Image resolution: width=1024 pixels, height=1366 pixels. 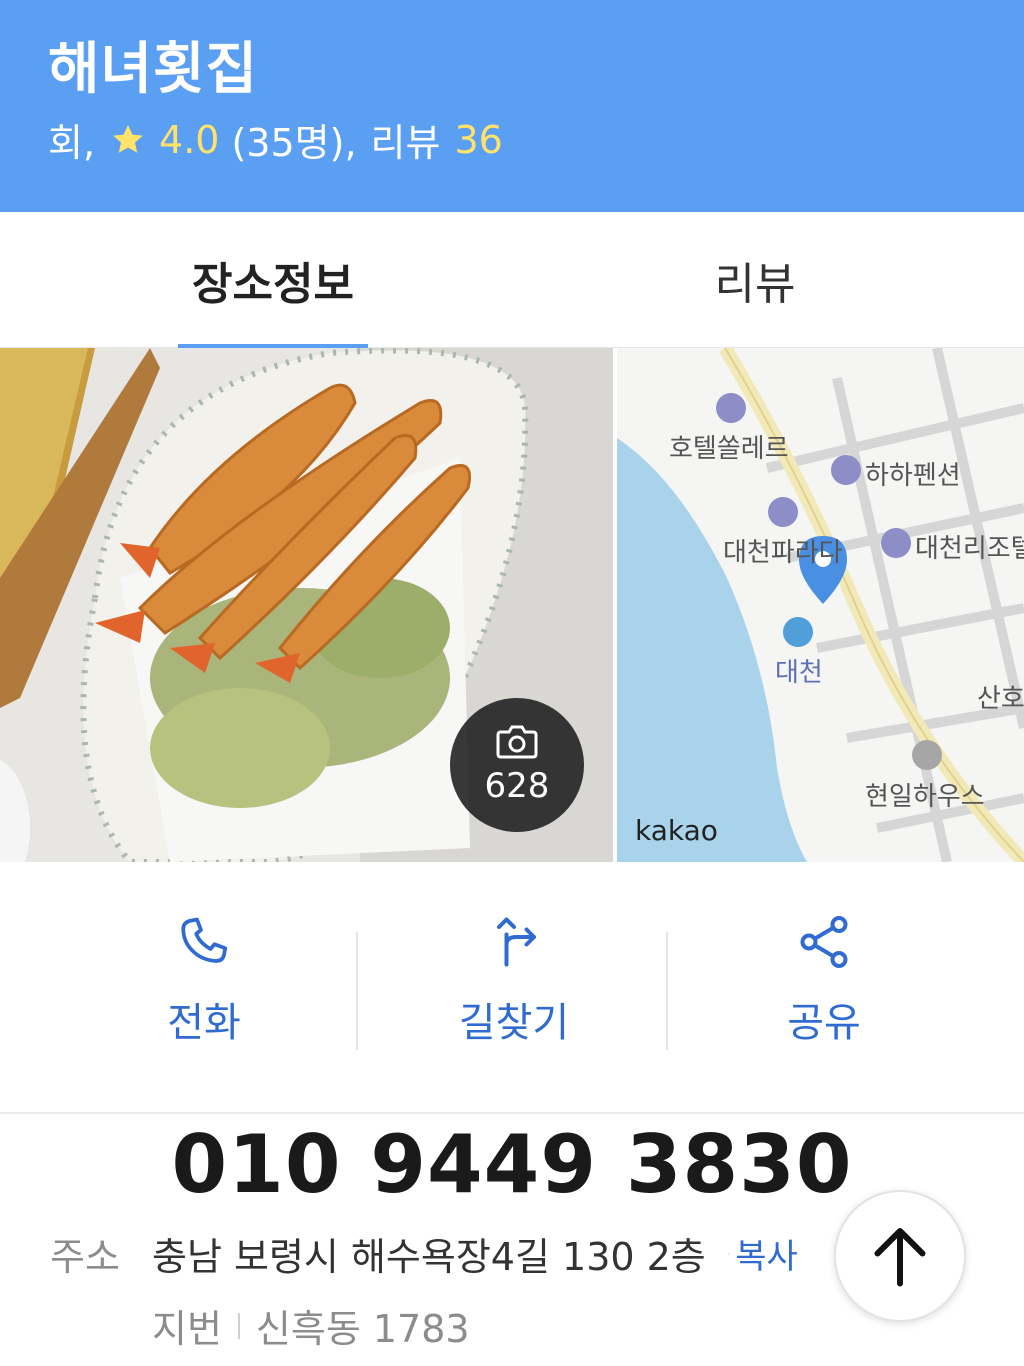 I want to click on review-label: 리뷰, so click(x=405, y=143).